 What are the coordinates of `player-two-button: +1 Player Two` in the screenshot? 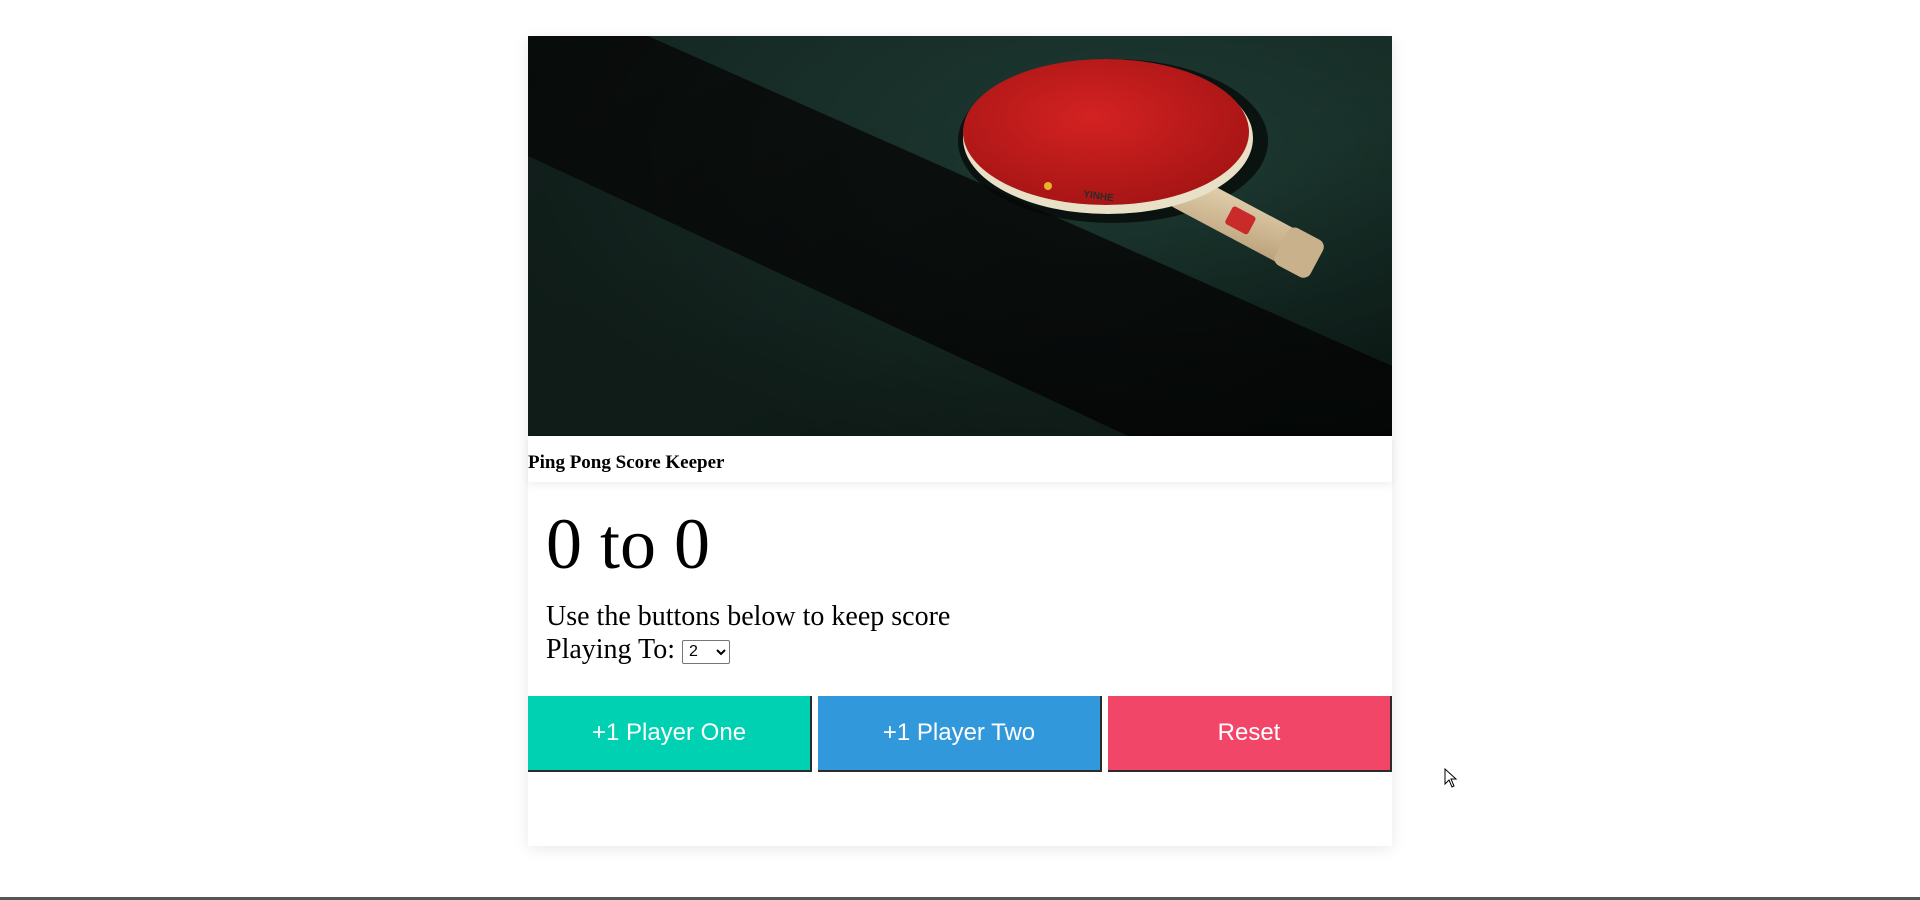 It's located at (960, 734).